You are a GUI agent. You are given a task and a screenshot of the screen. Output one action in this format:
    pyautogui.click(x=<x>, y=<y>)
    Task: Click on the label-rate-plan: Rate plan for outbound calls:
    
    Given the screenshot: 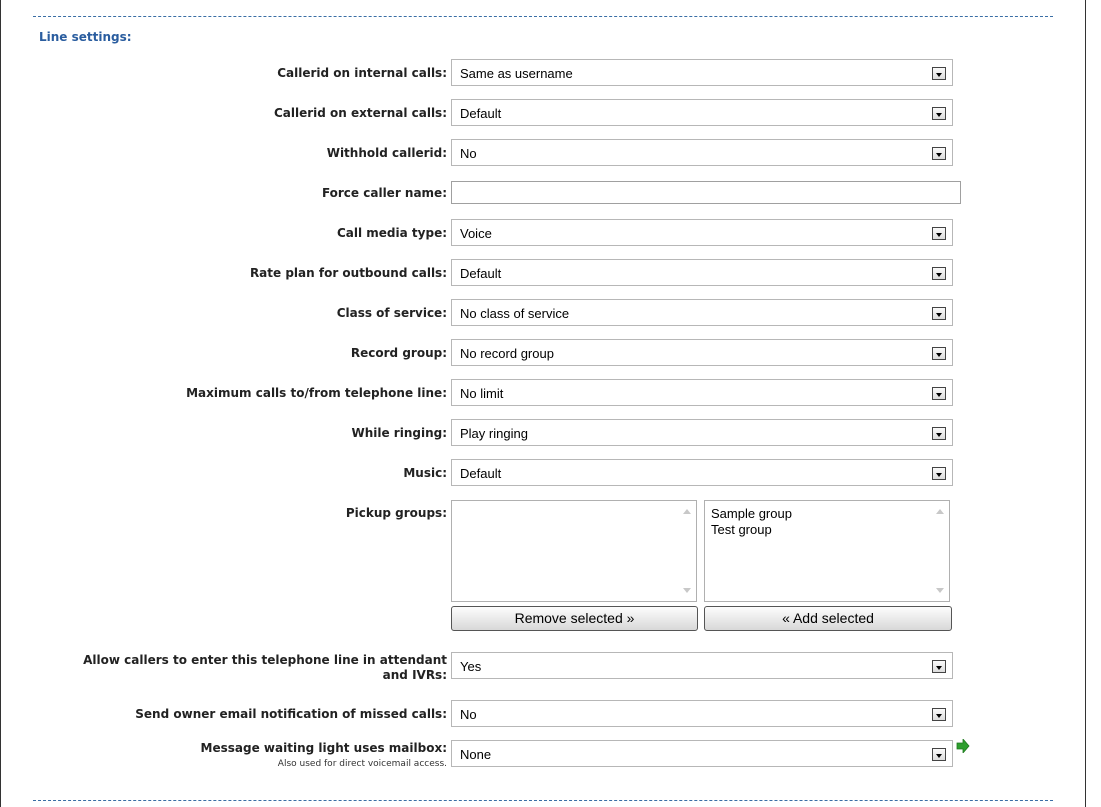 What is the action you would take?
    pyautogui.click(x=348, y=273)
    